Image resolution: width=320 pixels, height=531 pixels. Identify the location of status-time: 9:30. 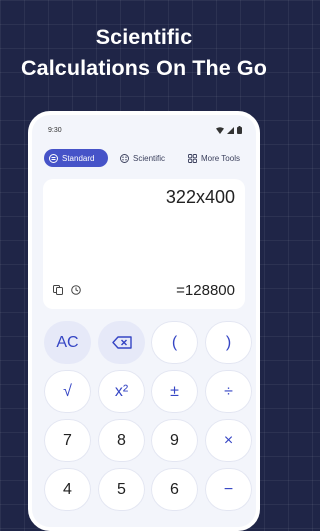
(55, 130).